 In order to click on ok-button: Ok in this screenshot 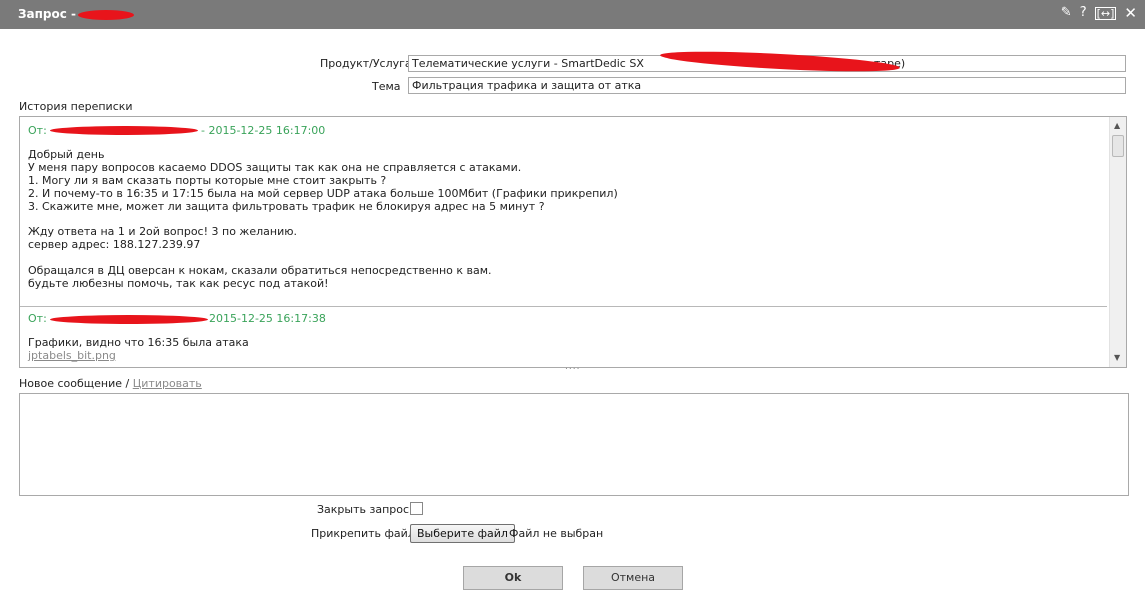, I will do `click(513, 578)`.